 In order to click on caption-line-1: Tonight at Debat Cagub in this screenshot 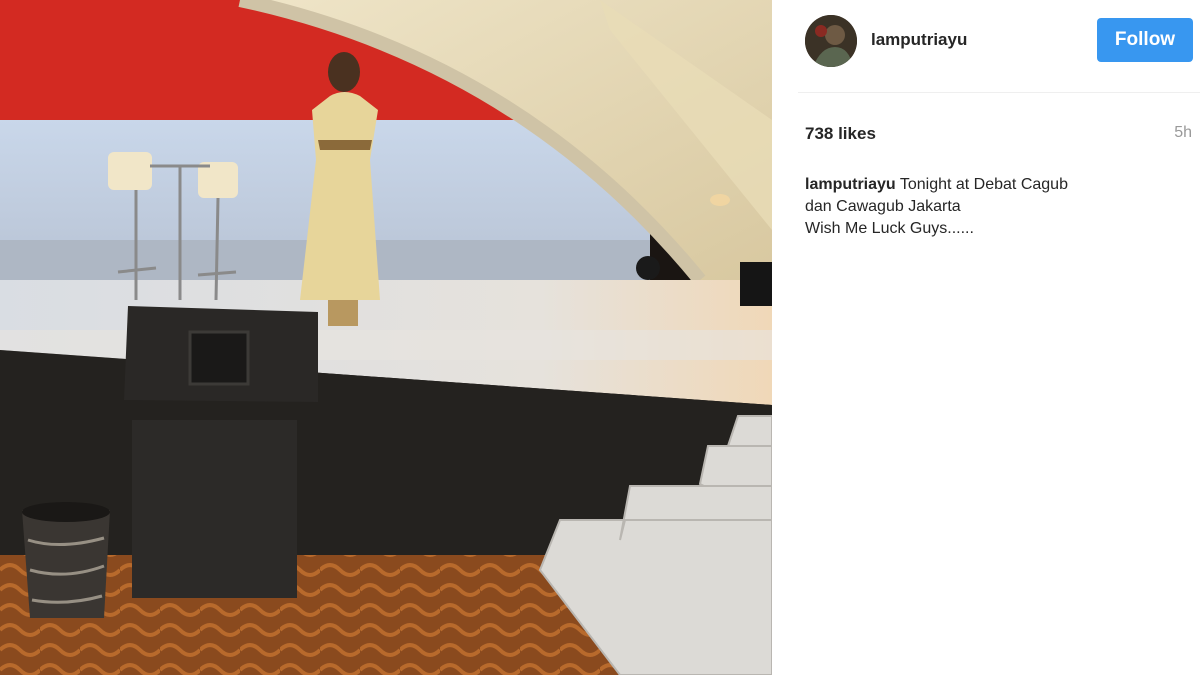, I will do `click(983, 184)`.